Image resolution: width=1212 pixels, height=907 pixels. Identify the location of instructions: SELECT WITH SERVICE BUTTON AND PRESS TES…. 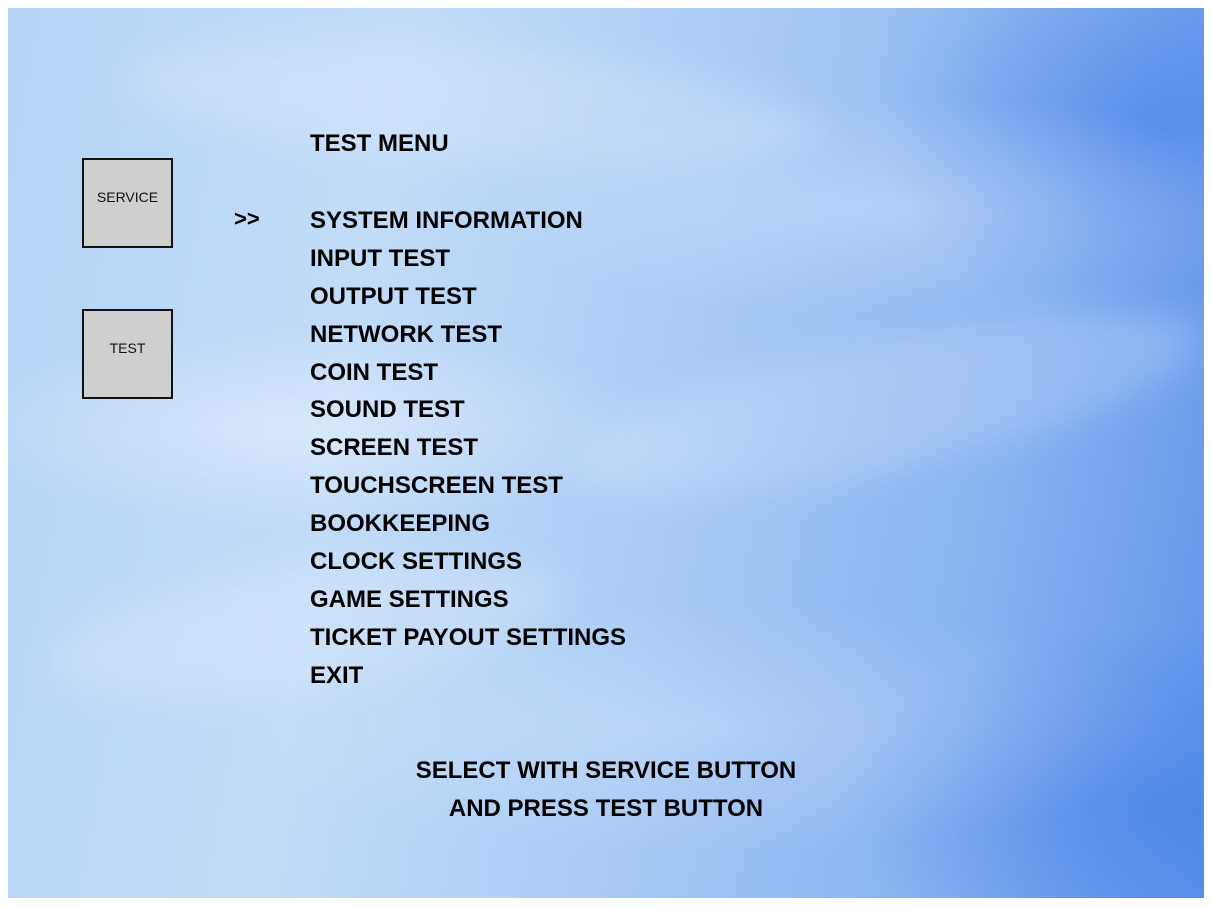
(606, 790).